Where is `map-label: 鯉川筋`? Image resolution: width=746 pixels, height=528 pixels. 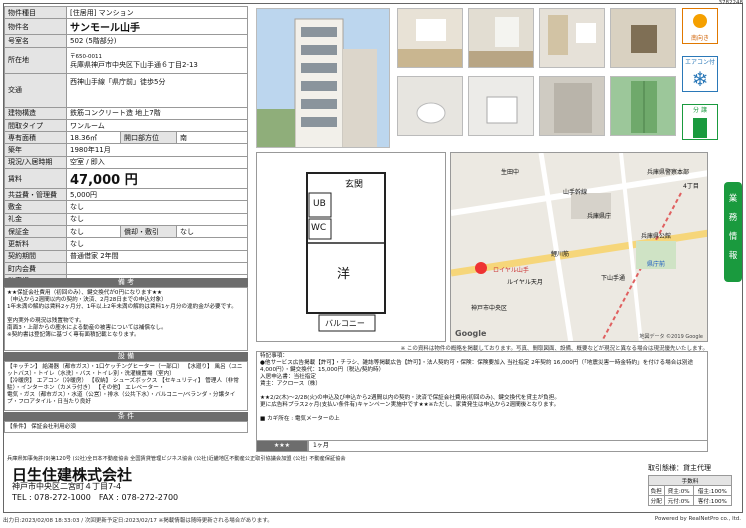
map-label: 鯉川筋 is located at coordinates (560, 254).